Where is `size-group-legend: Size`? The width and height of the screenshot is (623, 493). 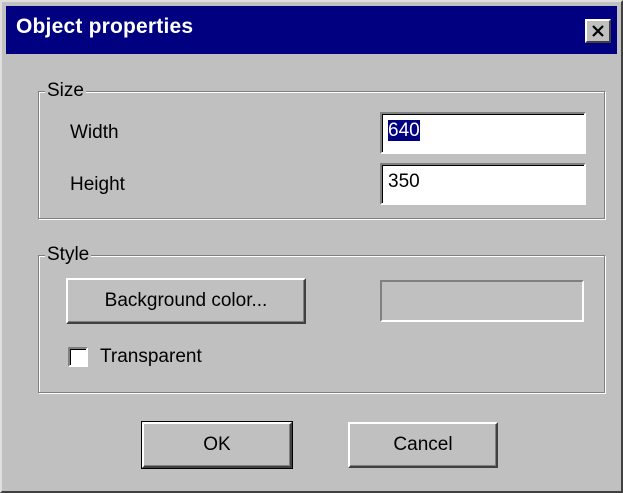
size-group-legend: Size is located at coordinates (65, 91).